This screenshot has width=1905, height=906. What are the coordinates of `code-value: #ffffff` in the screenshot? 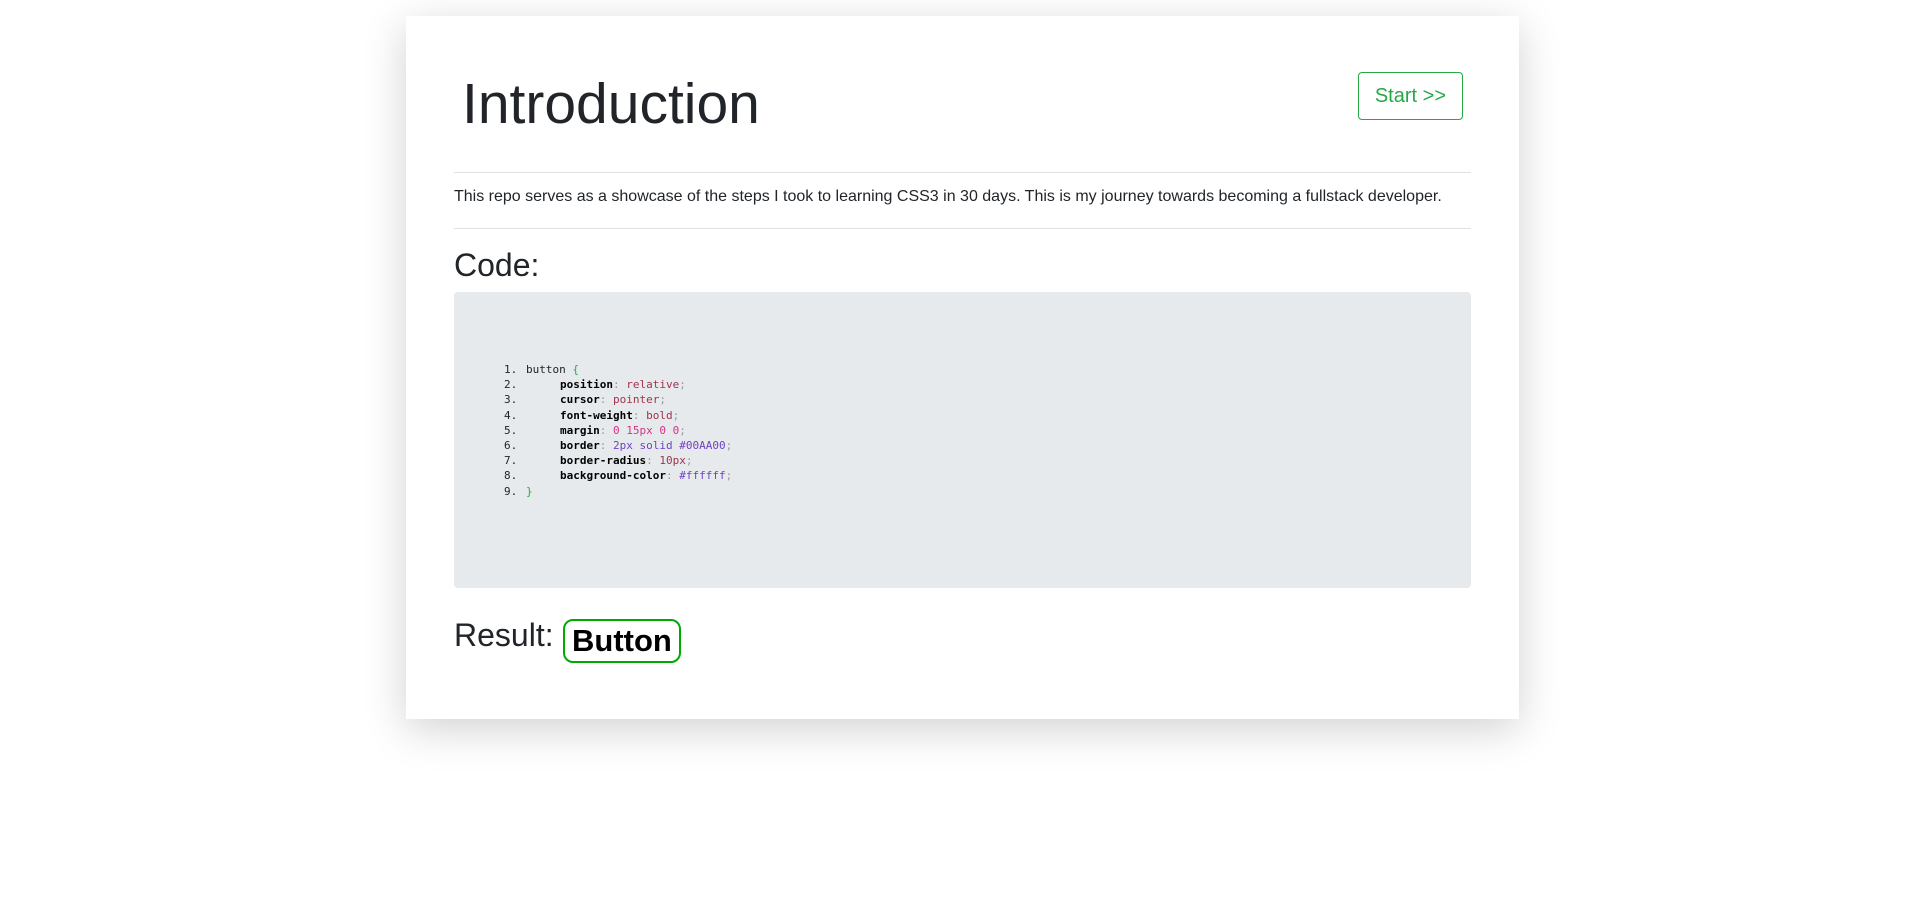 It's located at (702, 476).